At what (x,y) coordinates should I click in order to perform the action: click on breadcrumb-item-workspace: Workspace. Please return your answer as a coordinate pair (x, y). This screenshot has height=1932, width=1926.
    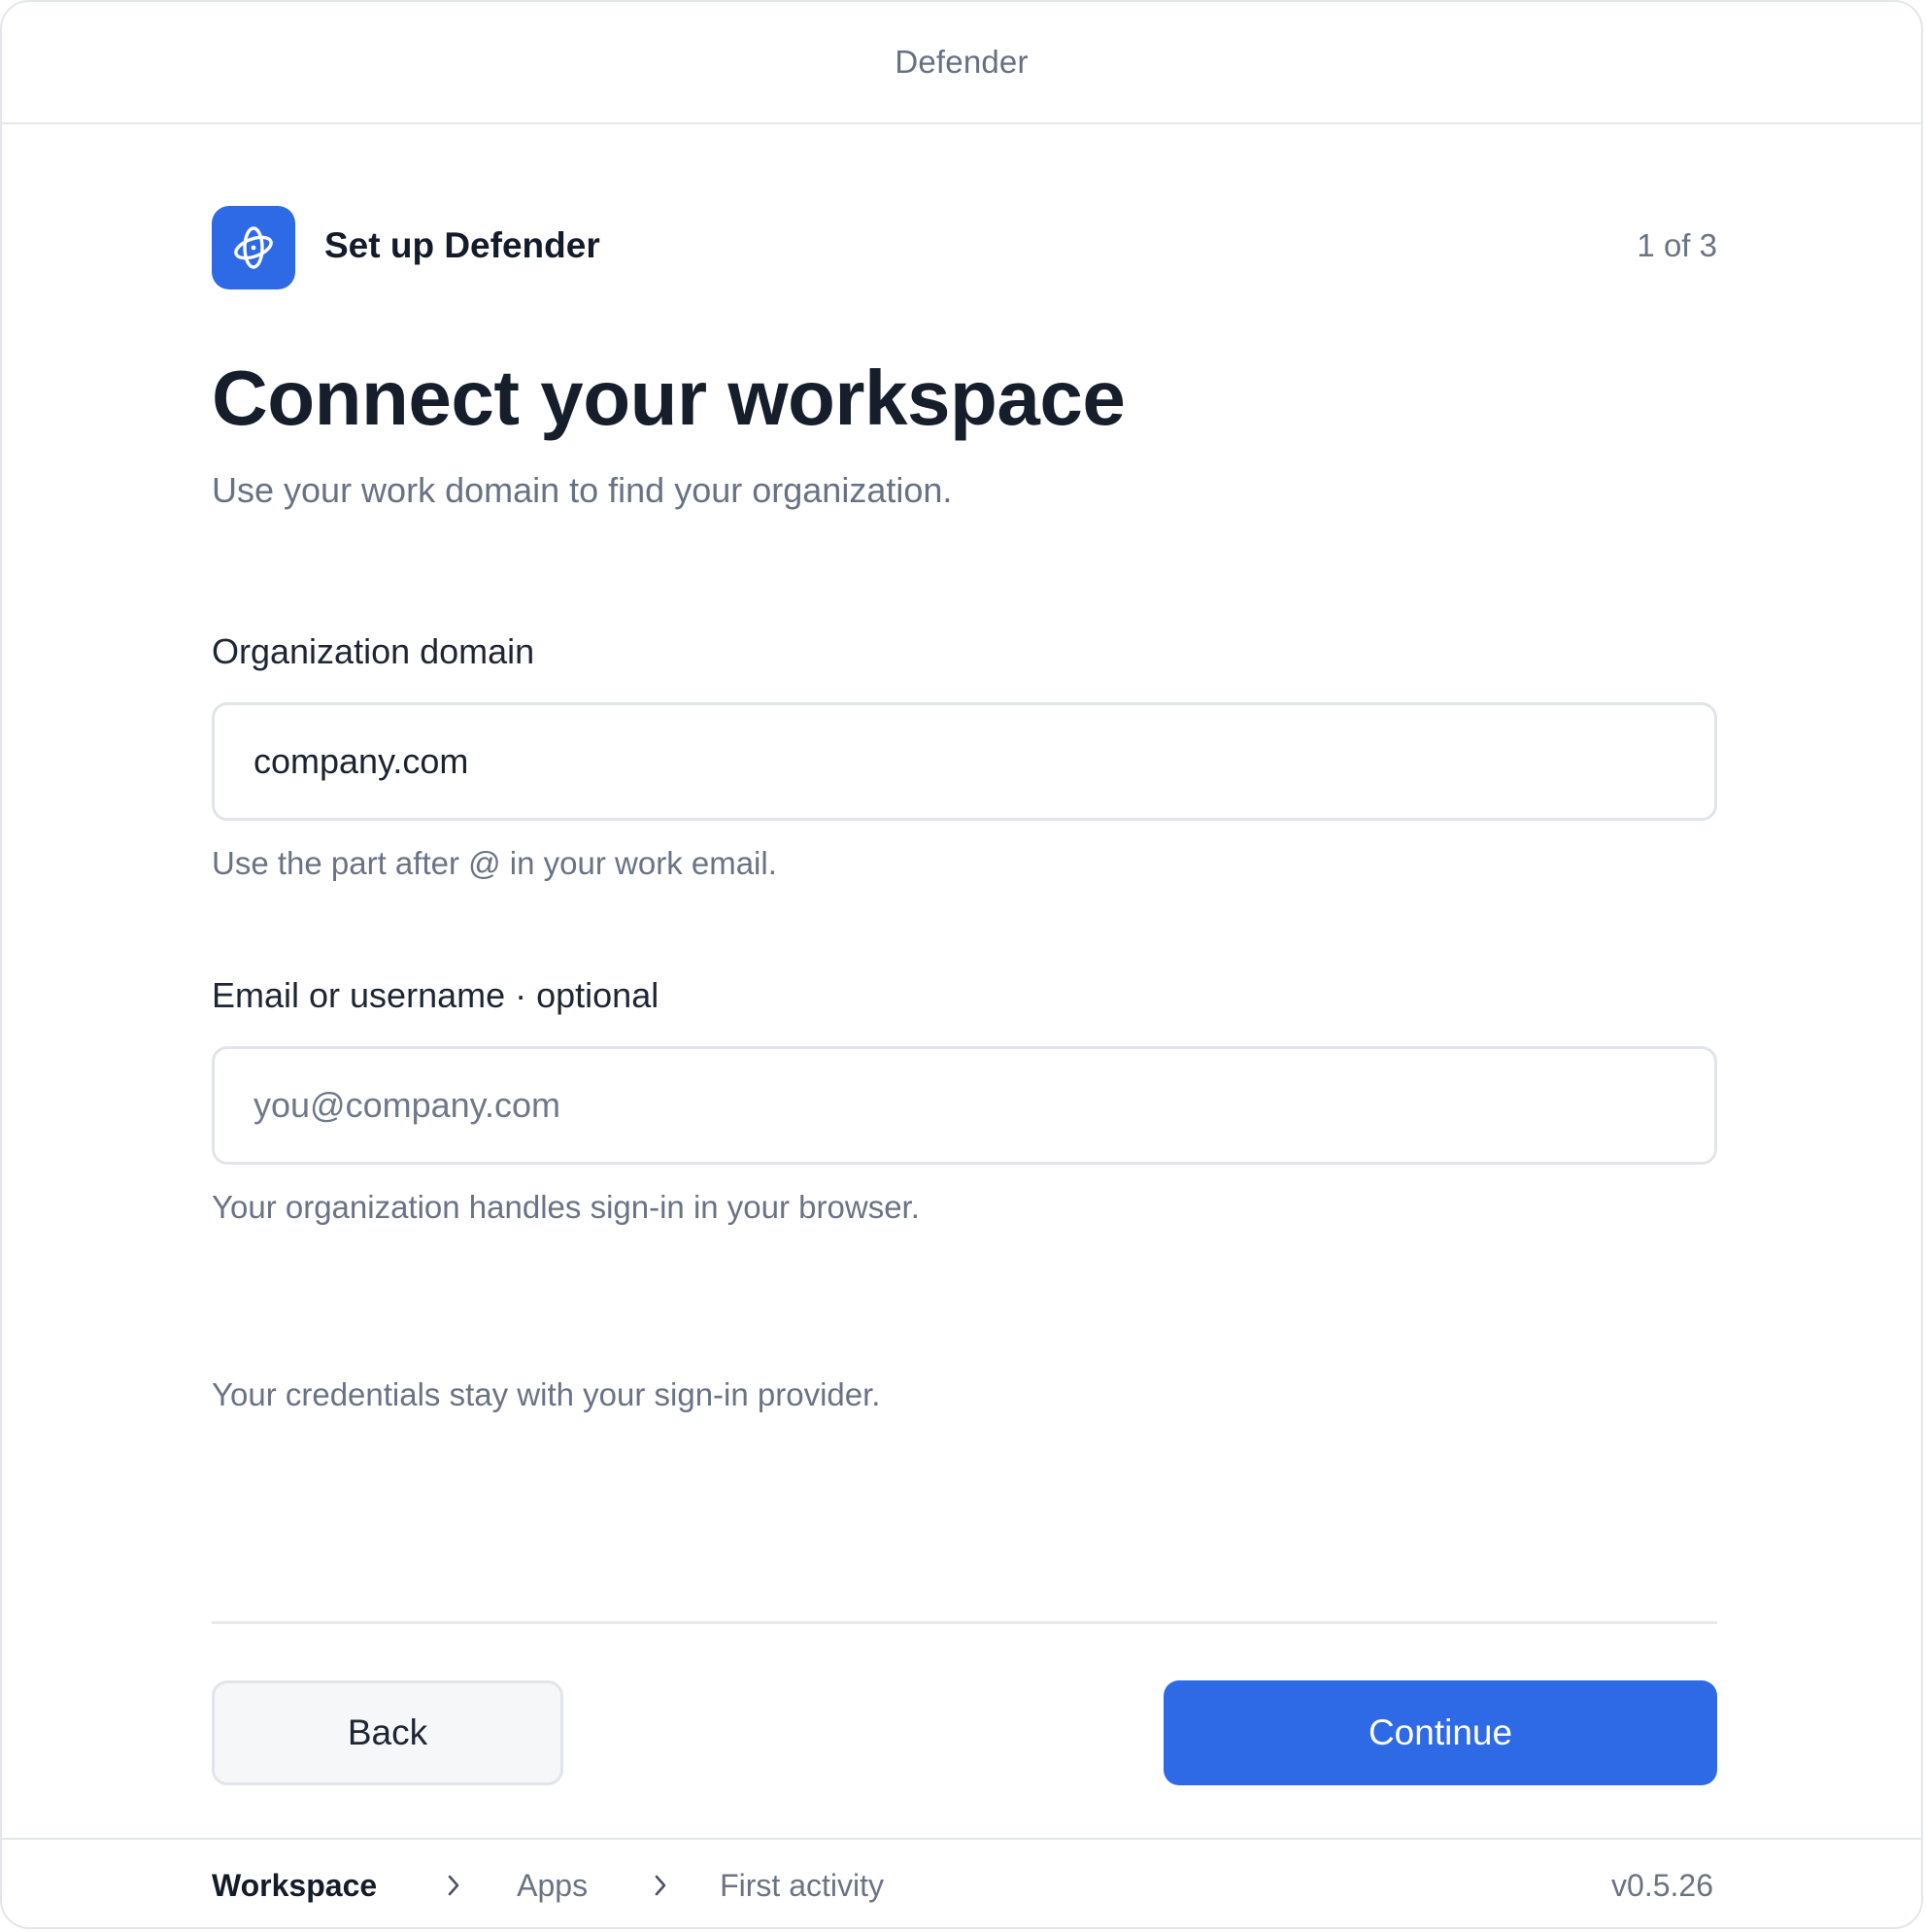
    Looking at the image, I should click on (294, 1886).